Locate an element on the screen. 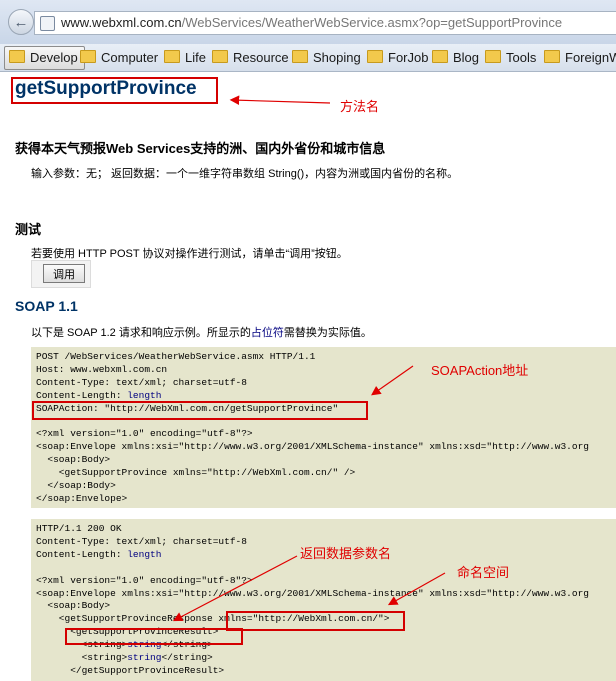 The height and width of the screenshot is (681, 616). invoke-form: 调用 is located at coordinates (61, 274).